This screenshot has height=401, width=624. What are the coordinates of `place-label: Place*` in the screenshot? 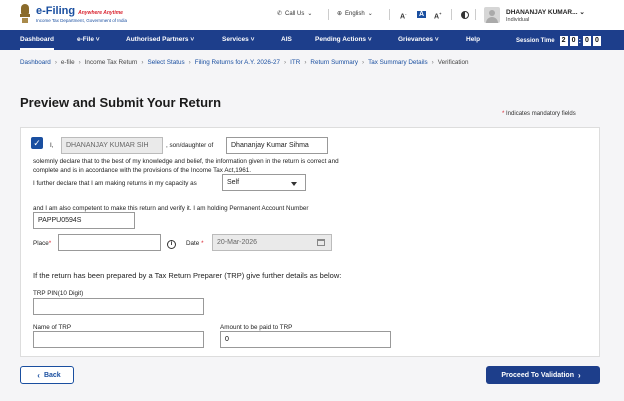 It's located at (42, 243).